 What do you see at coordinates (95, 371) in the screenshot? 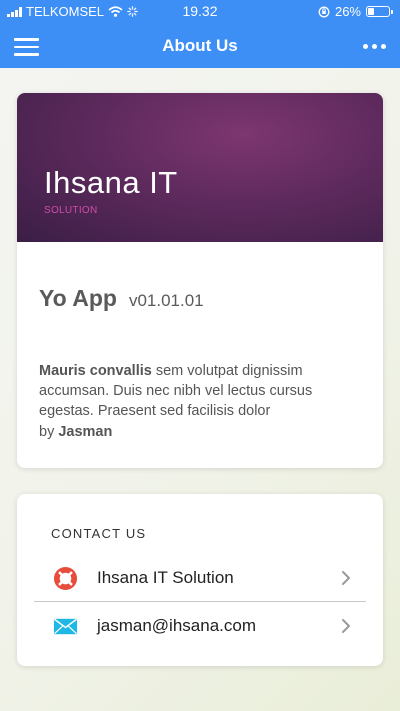
I see `description-bold: Mauris convallis` at bounding box center [95, 371].